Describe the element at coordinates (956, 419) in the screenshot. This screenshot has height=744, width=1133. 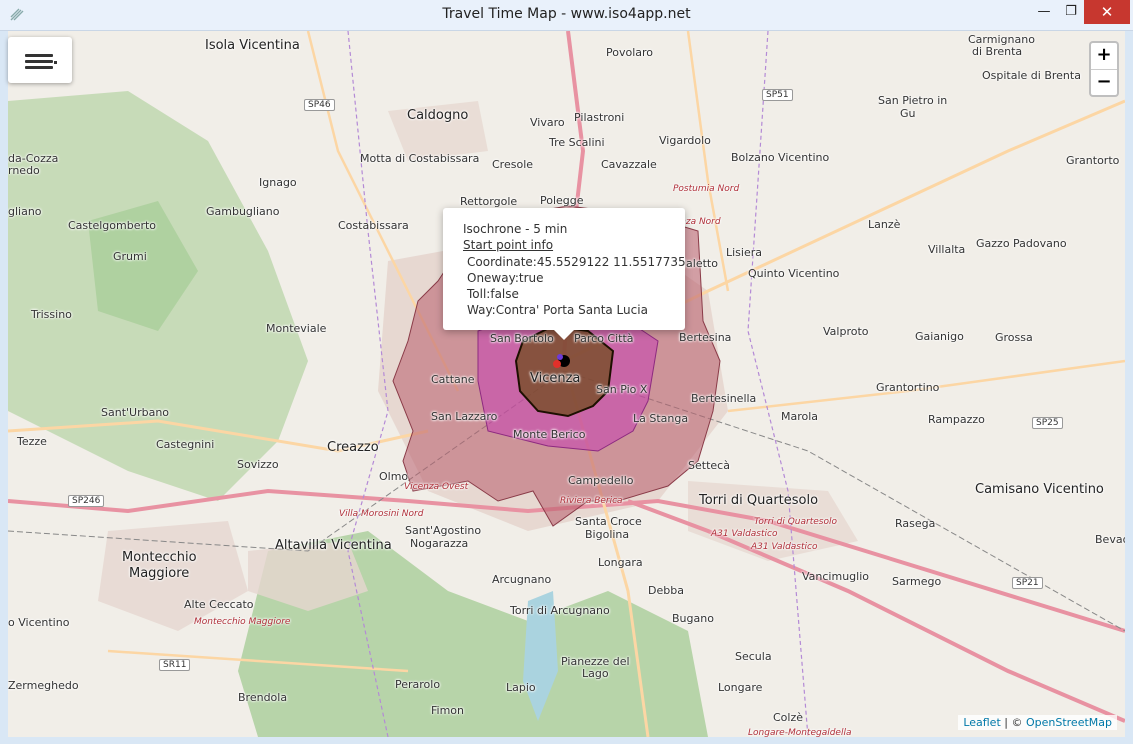
I see `place-label: Rampazzo` at that location.